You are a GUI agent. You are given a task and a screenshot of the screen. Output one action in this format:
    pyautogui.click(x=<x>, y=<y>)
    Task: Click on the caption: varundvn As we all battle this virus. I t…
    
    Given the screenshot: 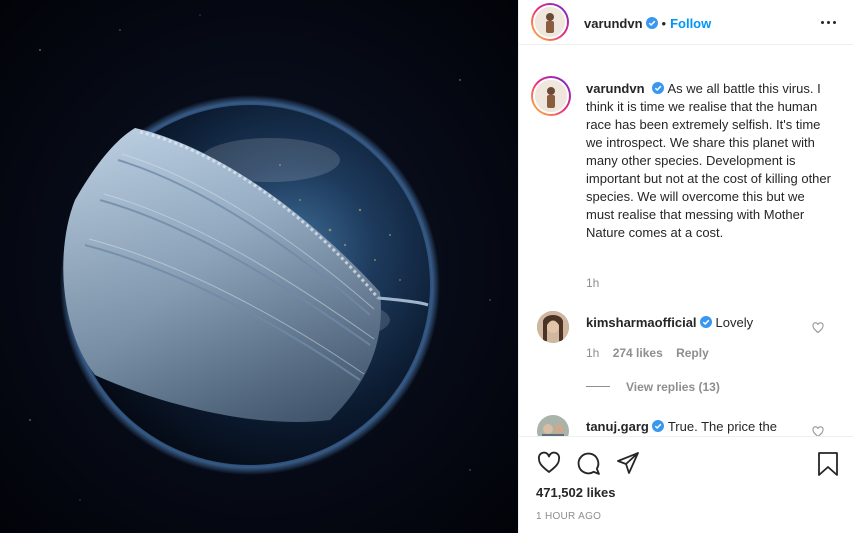 What is the action you would take?
    pyautogui.click(x=708, y=161)
    